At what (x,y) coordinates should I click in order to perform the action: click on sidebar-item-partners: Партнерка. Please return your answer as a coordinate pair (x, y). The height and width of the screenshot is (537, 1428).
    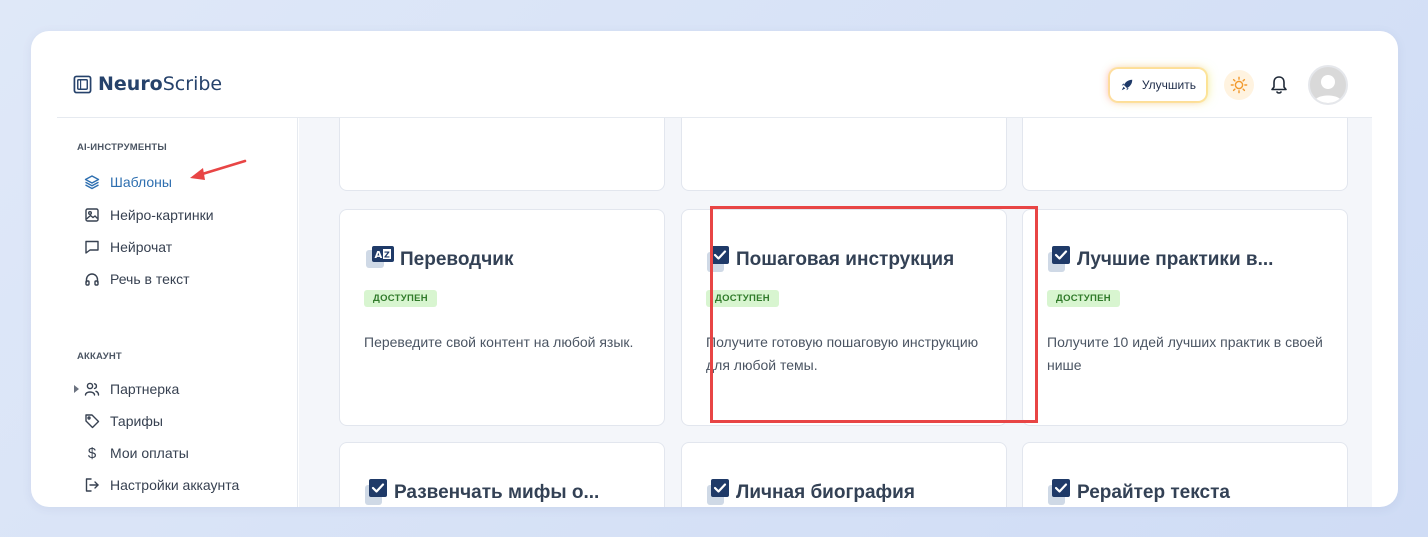
    Looking at the image, I should click on (127, 389).